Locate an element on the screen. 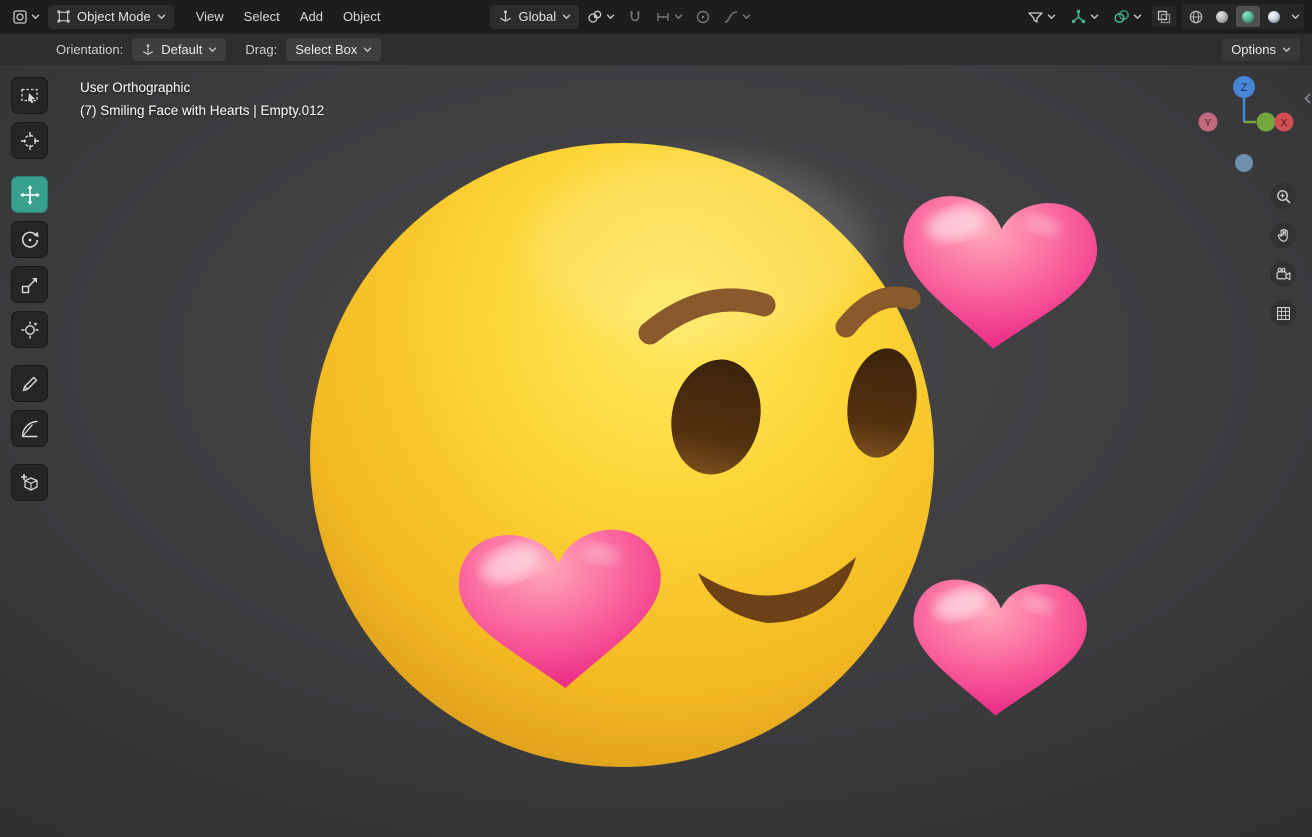  mode-label: Object Mode is located at coordinates (114, 16).